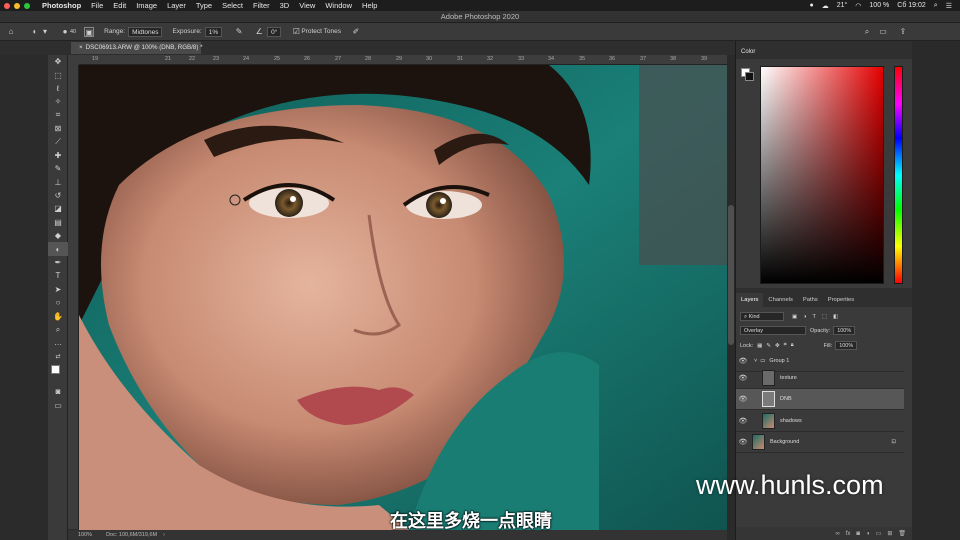 This screenshot has height=540, width=960. What do you see at coordinates (369, 5) in the screenshot?
I see `menu-help: Help` at bounding box center [369, 5].